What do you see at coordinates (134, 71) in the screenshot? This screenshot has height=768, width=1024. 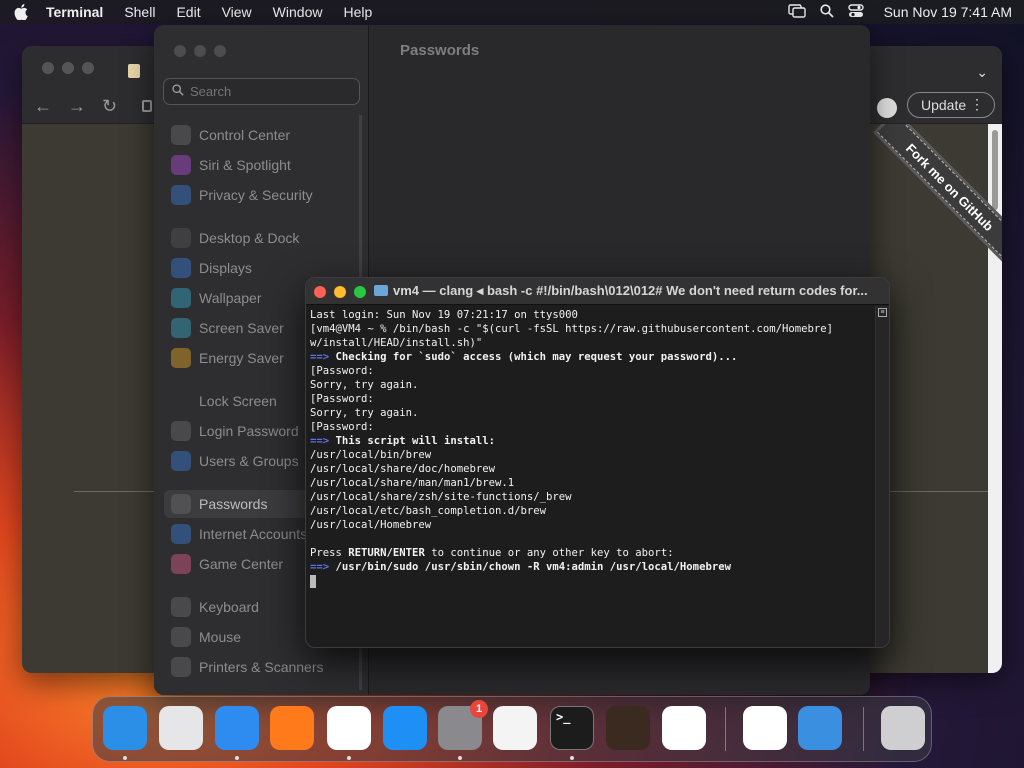 I see `tab-favicon-icon` at bounding box center [134, 71].